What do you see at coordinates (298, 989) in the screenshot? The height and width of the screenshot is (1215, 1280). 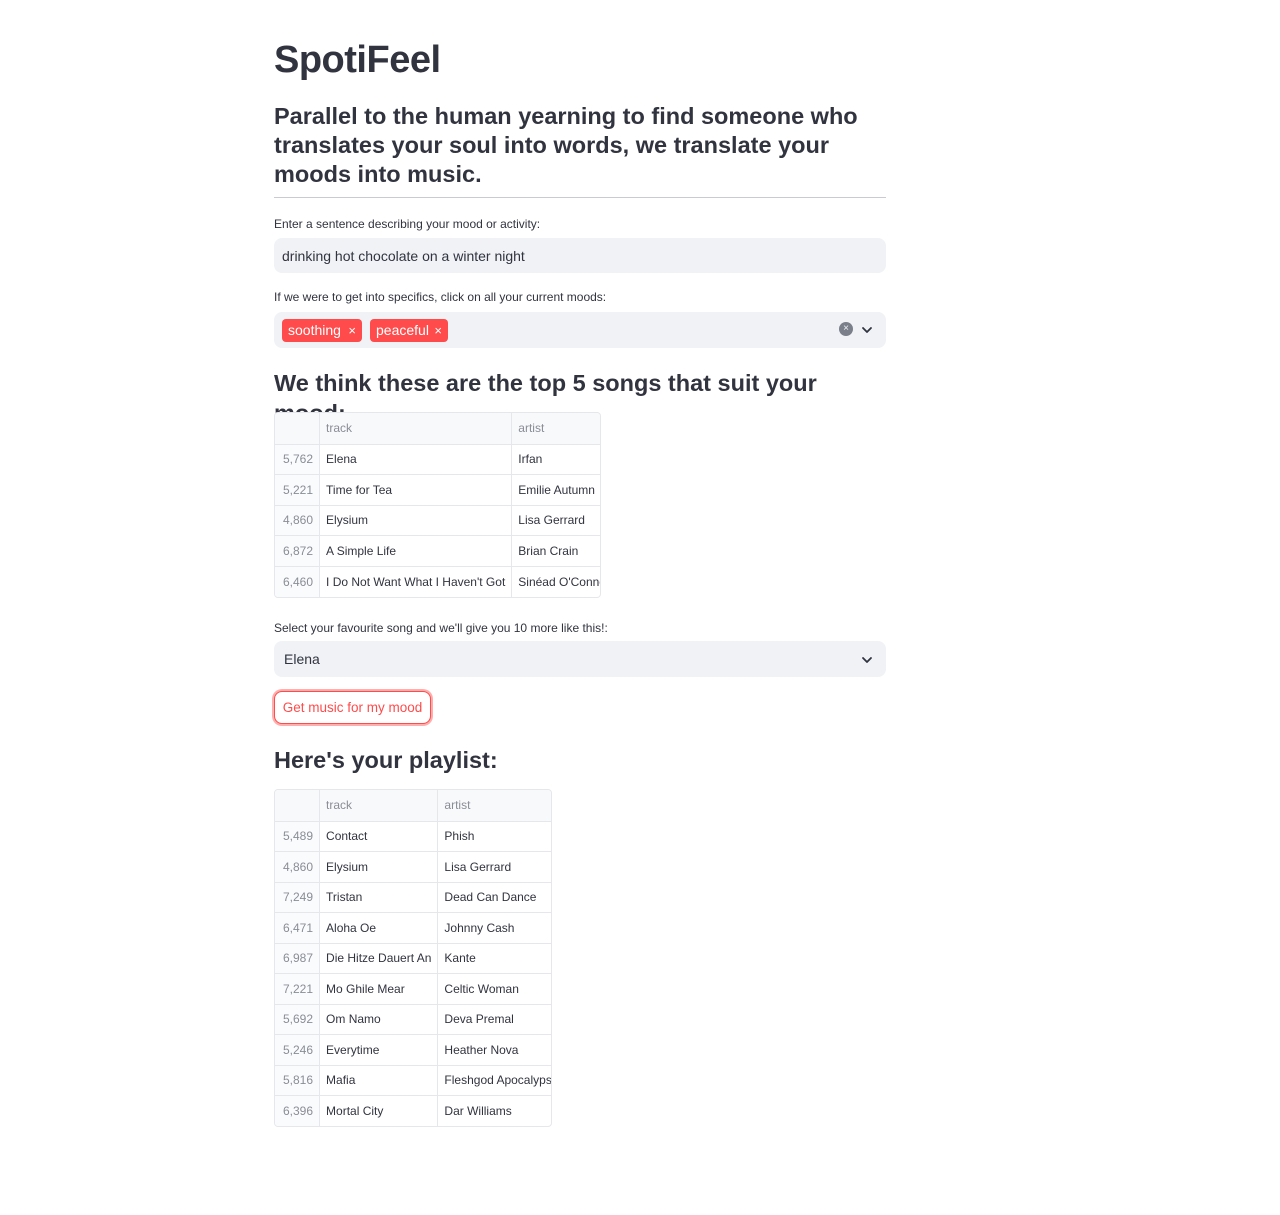 I see `row-index: 7,221` at bounding box center [298, 989].